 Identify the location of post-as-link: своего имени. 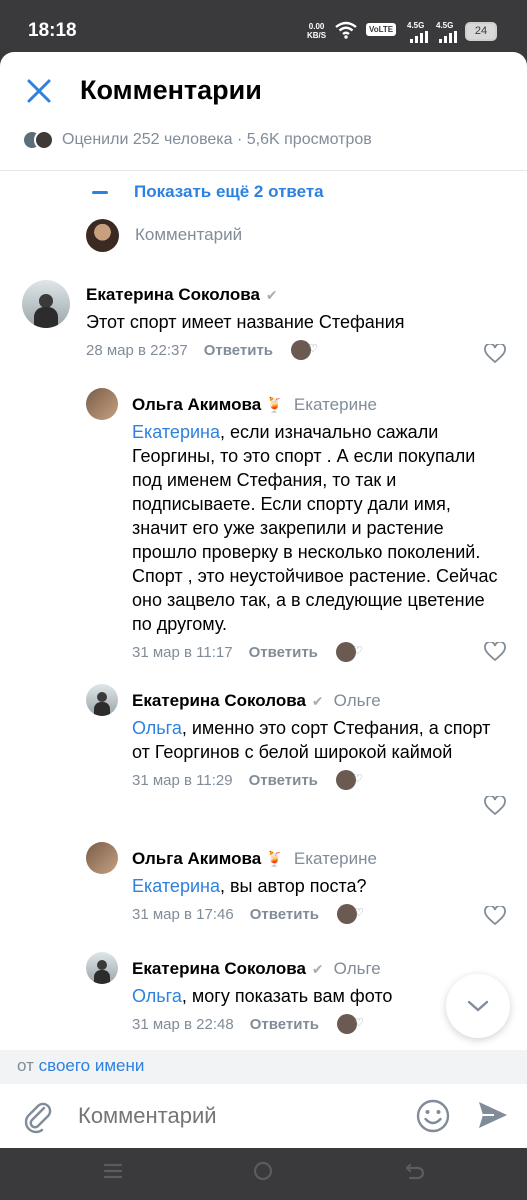
(92, 1065).